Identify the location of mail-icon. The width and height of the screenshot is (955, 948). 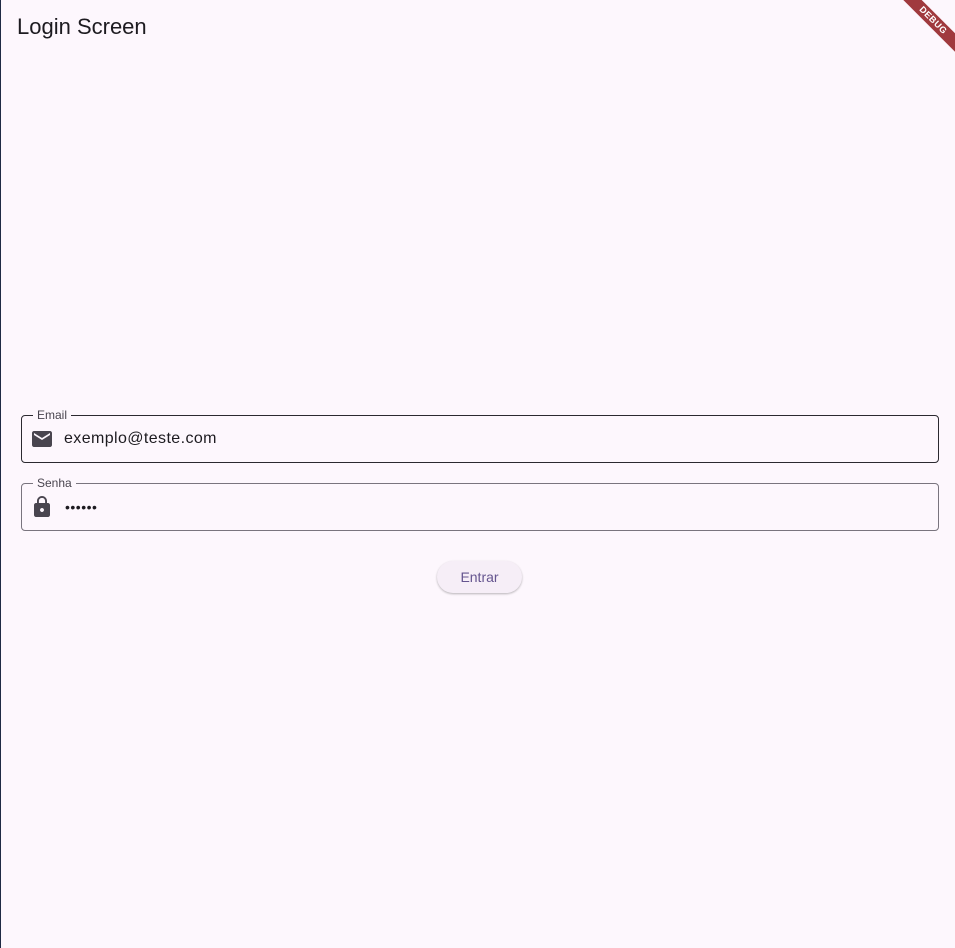
(42, 439).